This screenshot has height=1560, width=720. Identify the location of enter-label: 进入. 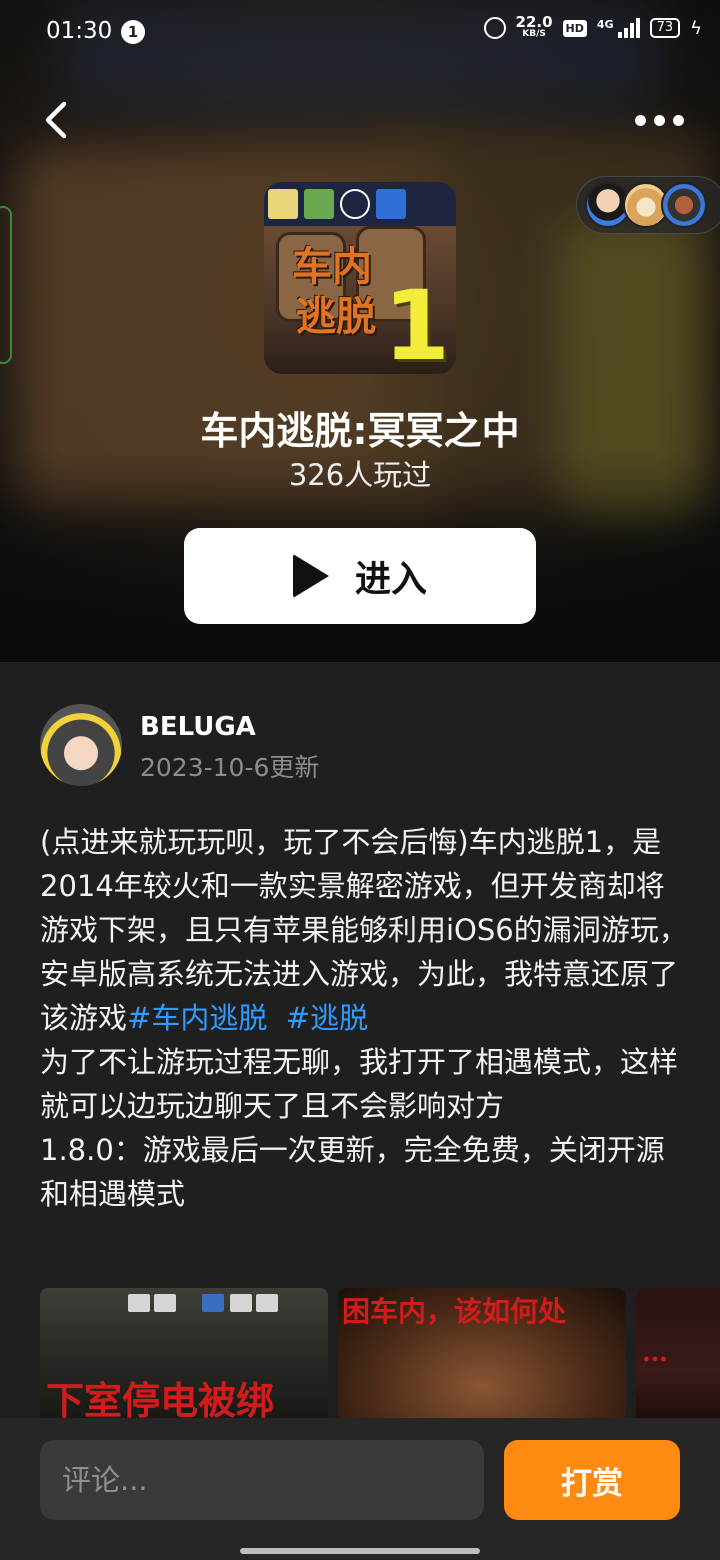
(390, 579).